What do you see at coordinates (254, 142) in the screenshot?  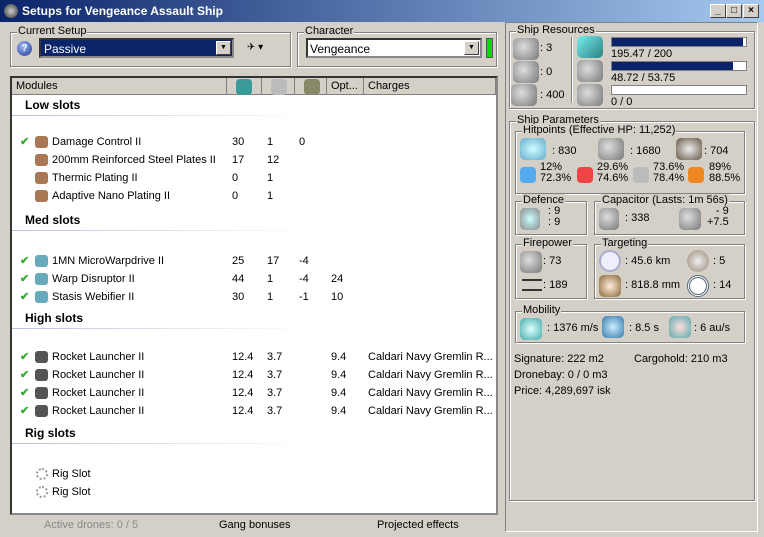 I see `module-row: ✔ Damage Control II 30 1 0` at bounding box center [254, 142].